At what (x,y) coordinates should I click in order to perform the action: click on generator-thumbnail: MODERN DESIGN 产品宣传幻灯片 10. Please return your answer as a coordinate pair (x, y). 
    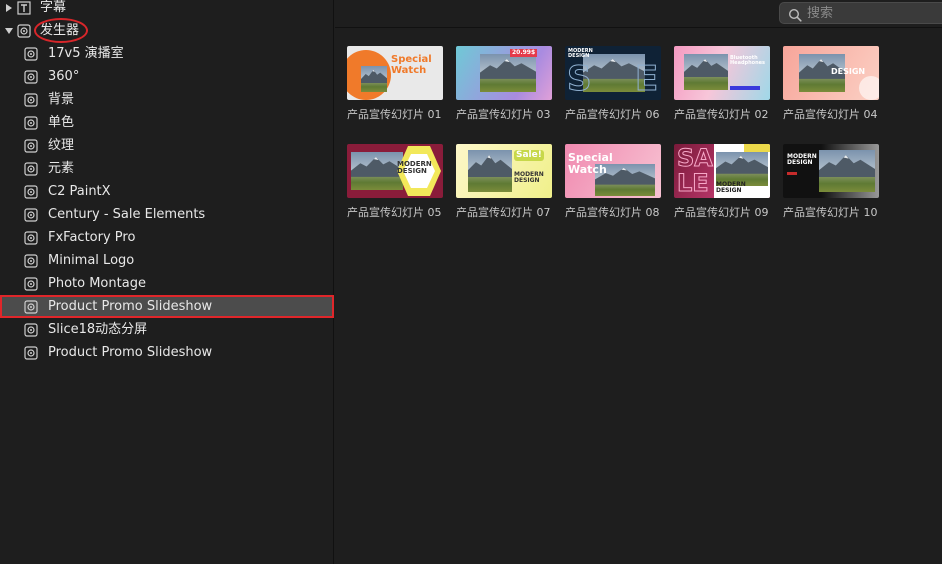
    Looking at the image, I should click on (831, 181).